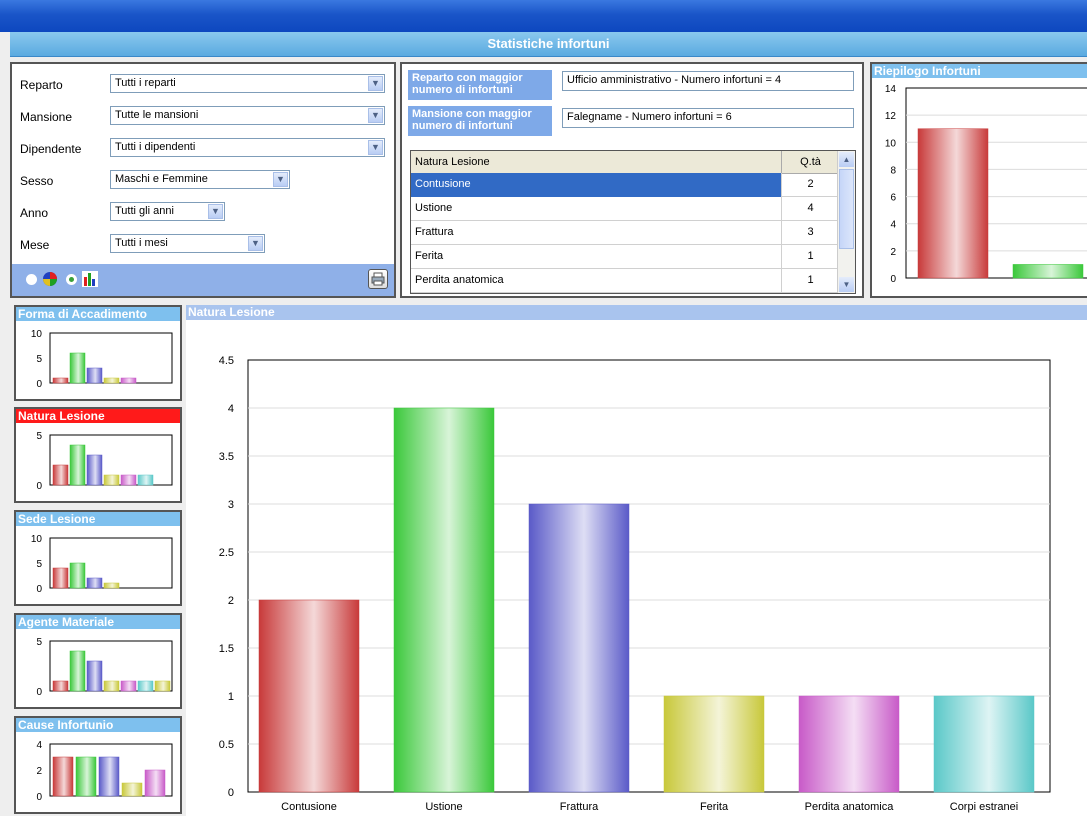 This screenshot has height=816, width=1087. What do you see at coordinates (543, 16) in the screenshot?
I see `window-titlebar` at bounding box center [543, 16].